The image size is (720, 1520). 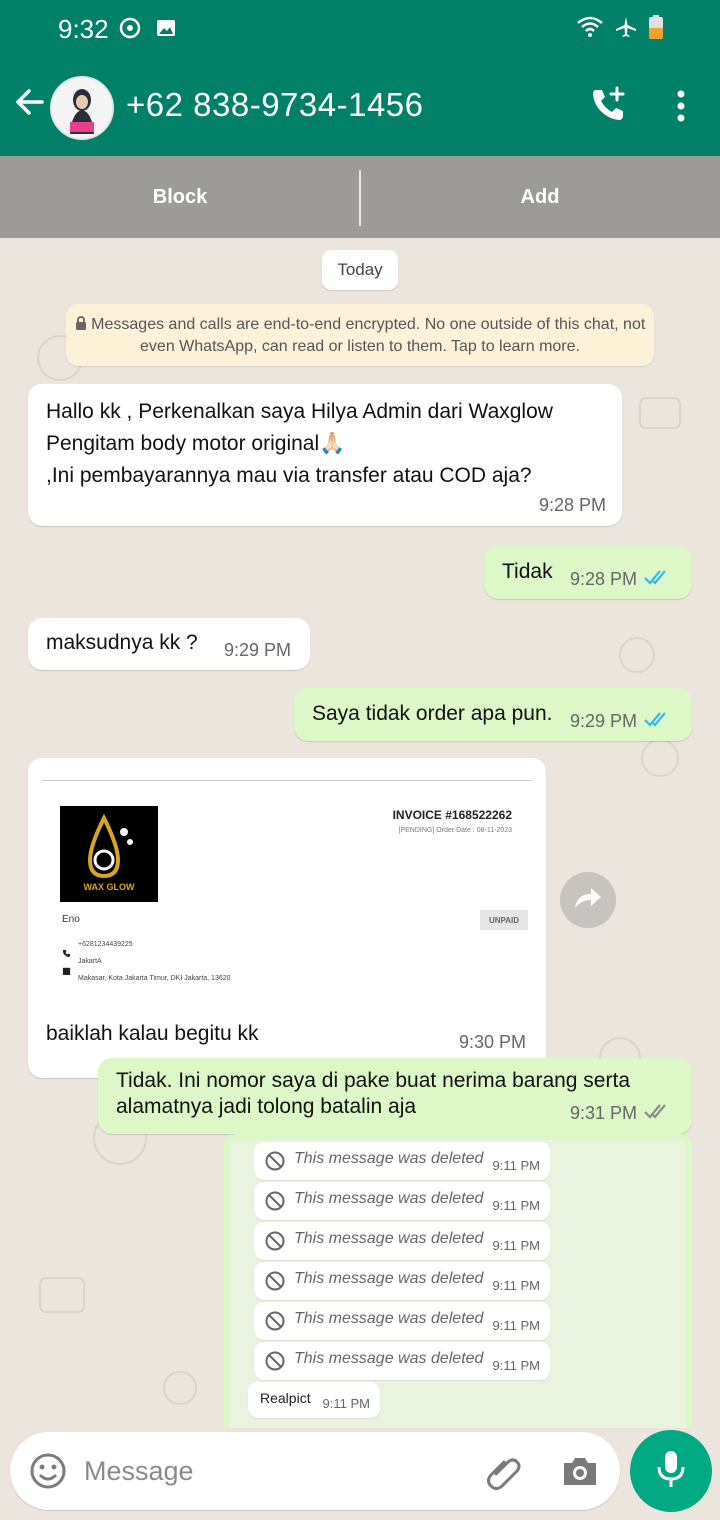 I want to click on wifi-icon, so click(x=590, y=30).